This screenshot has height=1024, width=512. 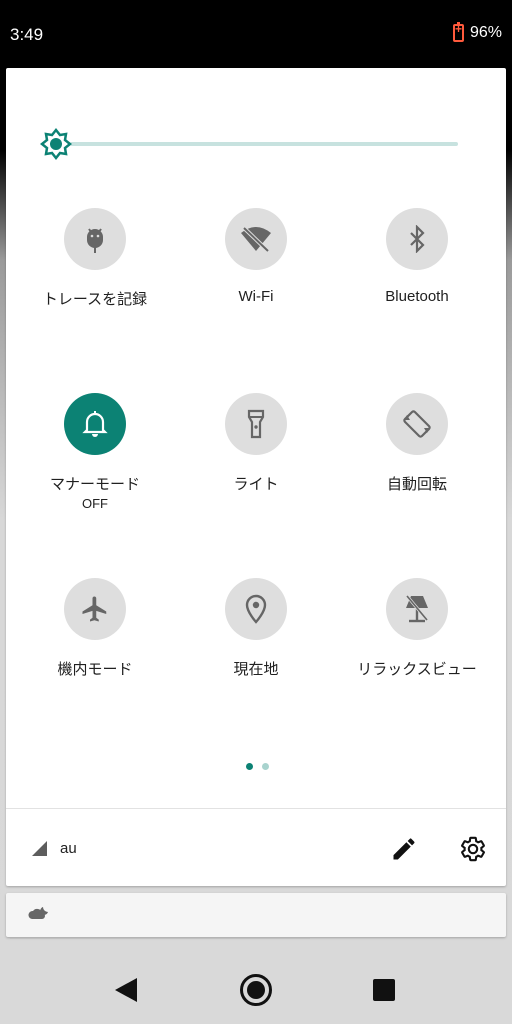 What do you see at coordinates (264, 144) in the screenshot?
I see `brightness-track` at bounding box center [264, 144].